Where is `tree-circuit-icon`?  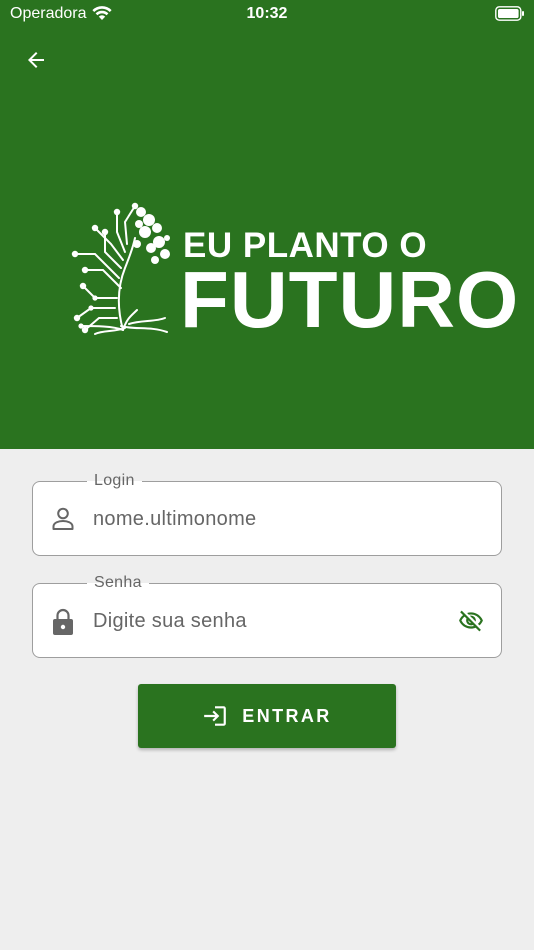
tree-circuit-icon is located at coordinates (117, 271).